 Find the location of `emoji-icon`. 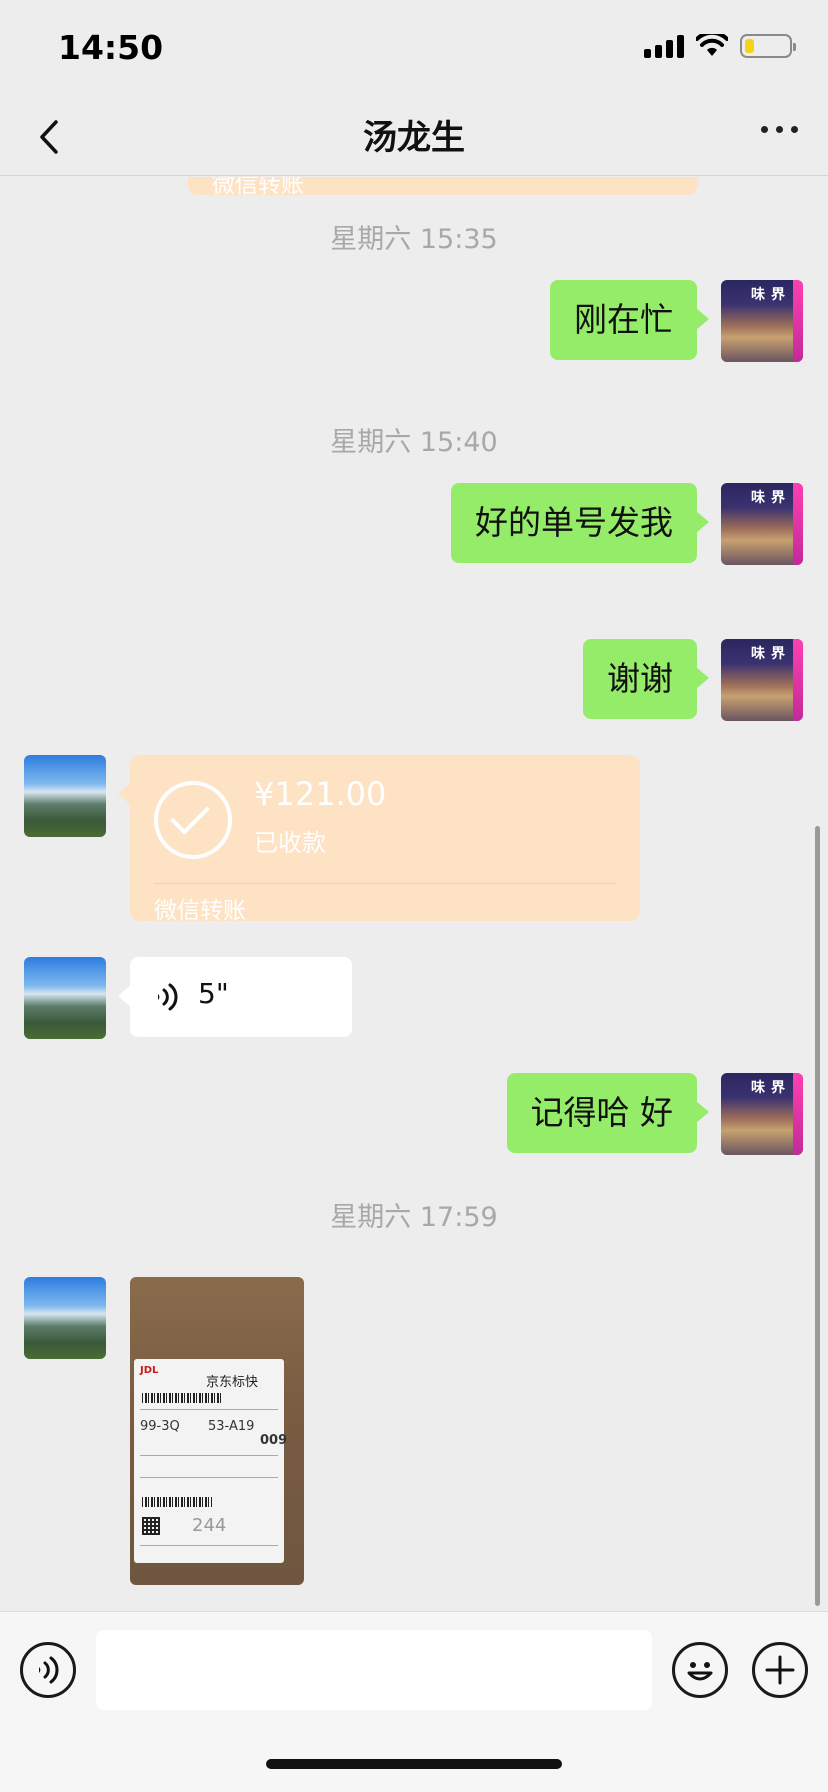

emoji-icon is located at coordinates (700, 1671).